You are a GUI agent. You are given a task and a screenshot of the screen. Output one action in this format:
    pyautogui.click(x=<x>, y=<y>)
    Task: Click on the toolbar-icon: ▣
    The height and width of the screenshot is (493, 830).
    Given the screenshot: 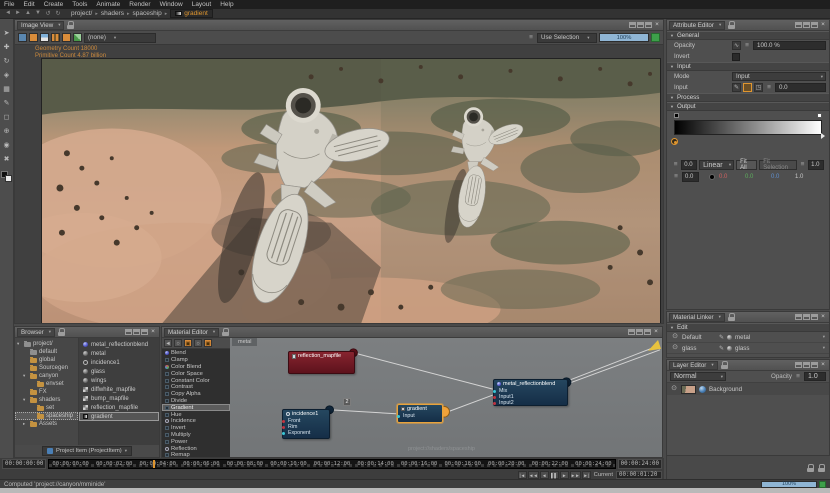 What is the action you would take?
    pyautogui.click(x=188, y=343)
    